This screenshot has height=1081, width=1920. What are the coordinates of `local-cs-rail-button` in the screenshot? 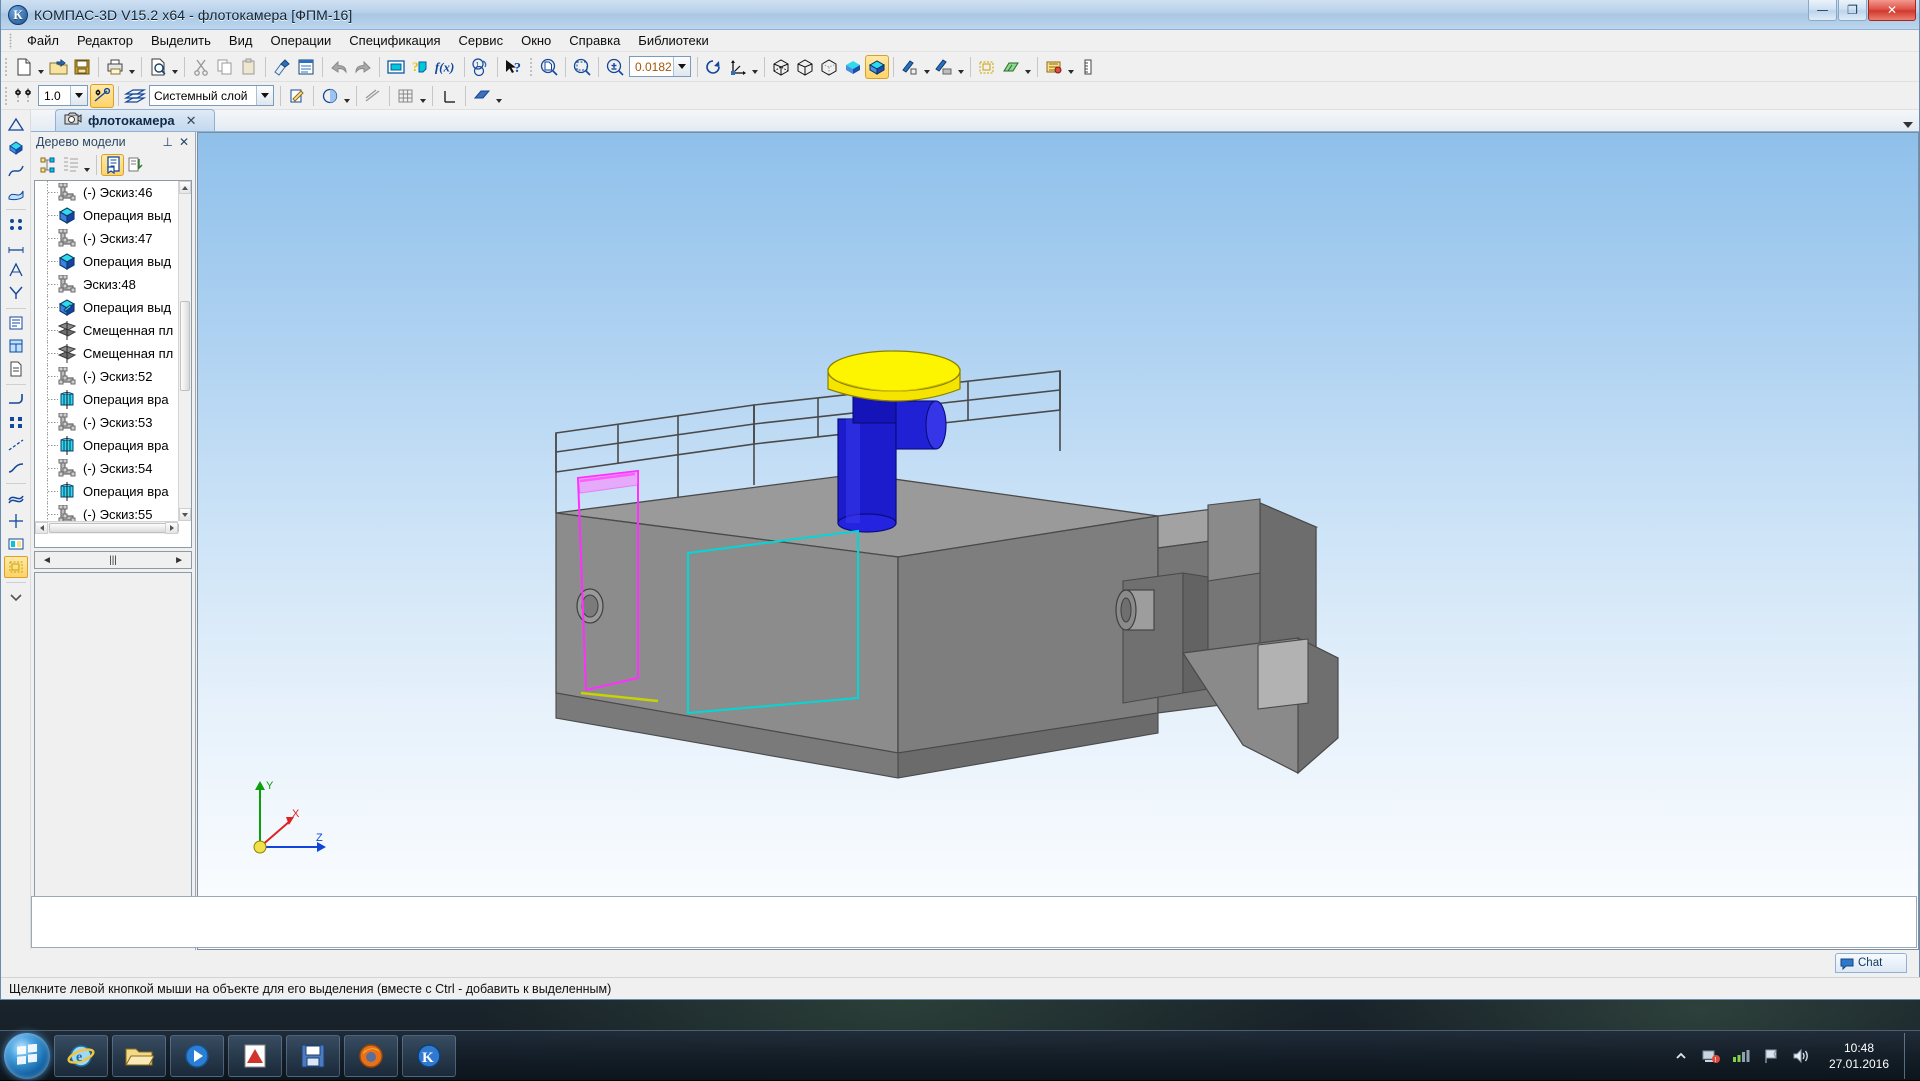 It's located at (16, 567).